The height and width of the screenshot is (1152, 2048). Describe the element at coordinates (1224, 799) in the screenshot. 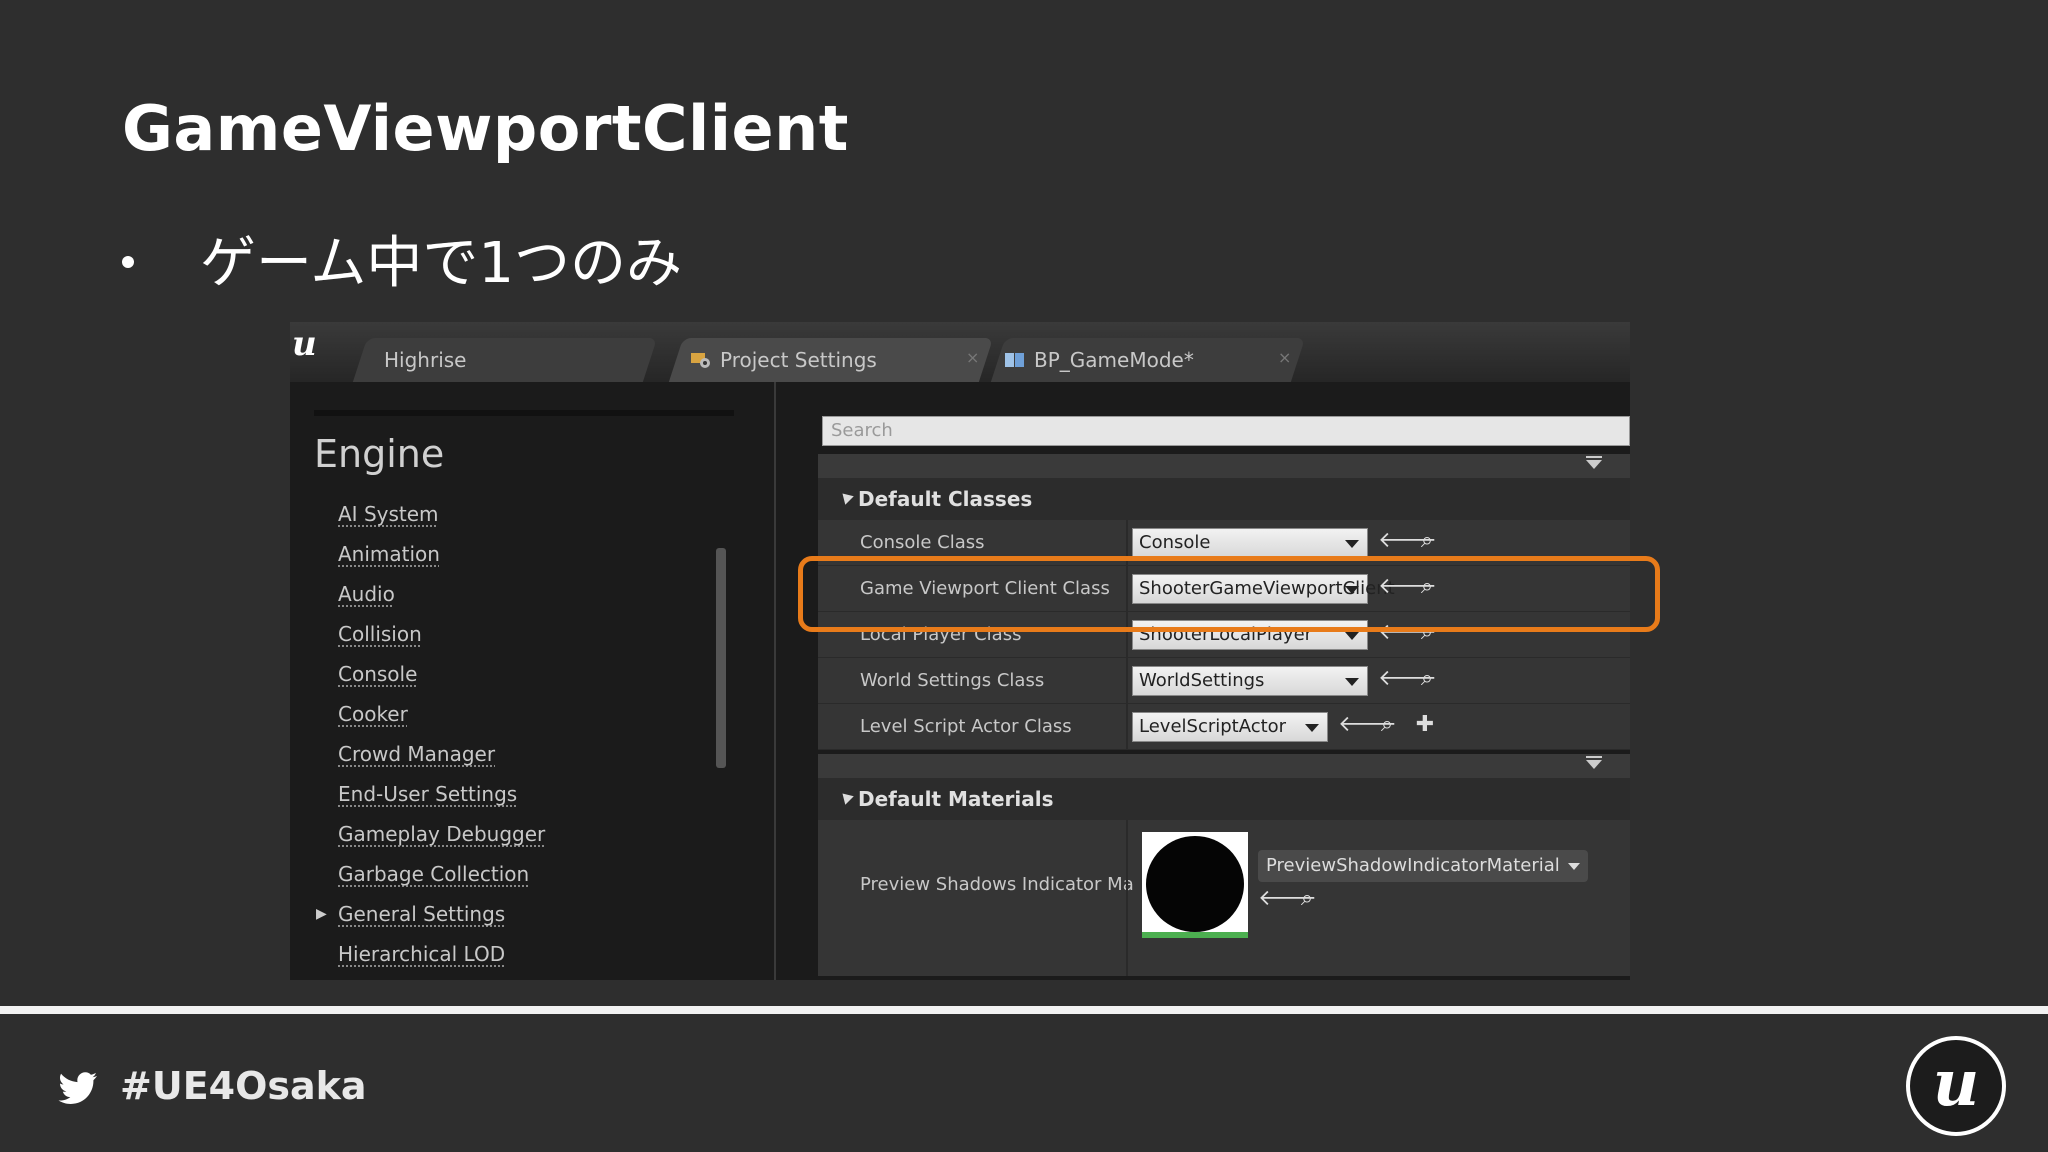

I see `default-materials-header: Default Materials` at that location.